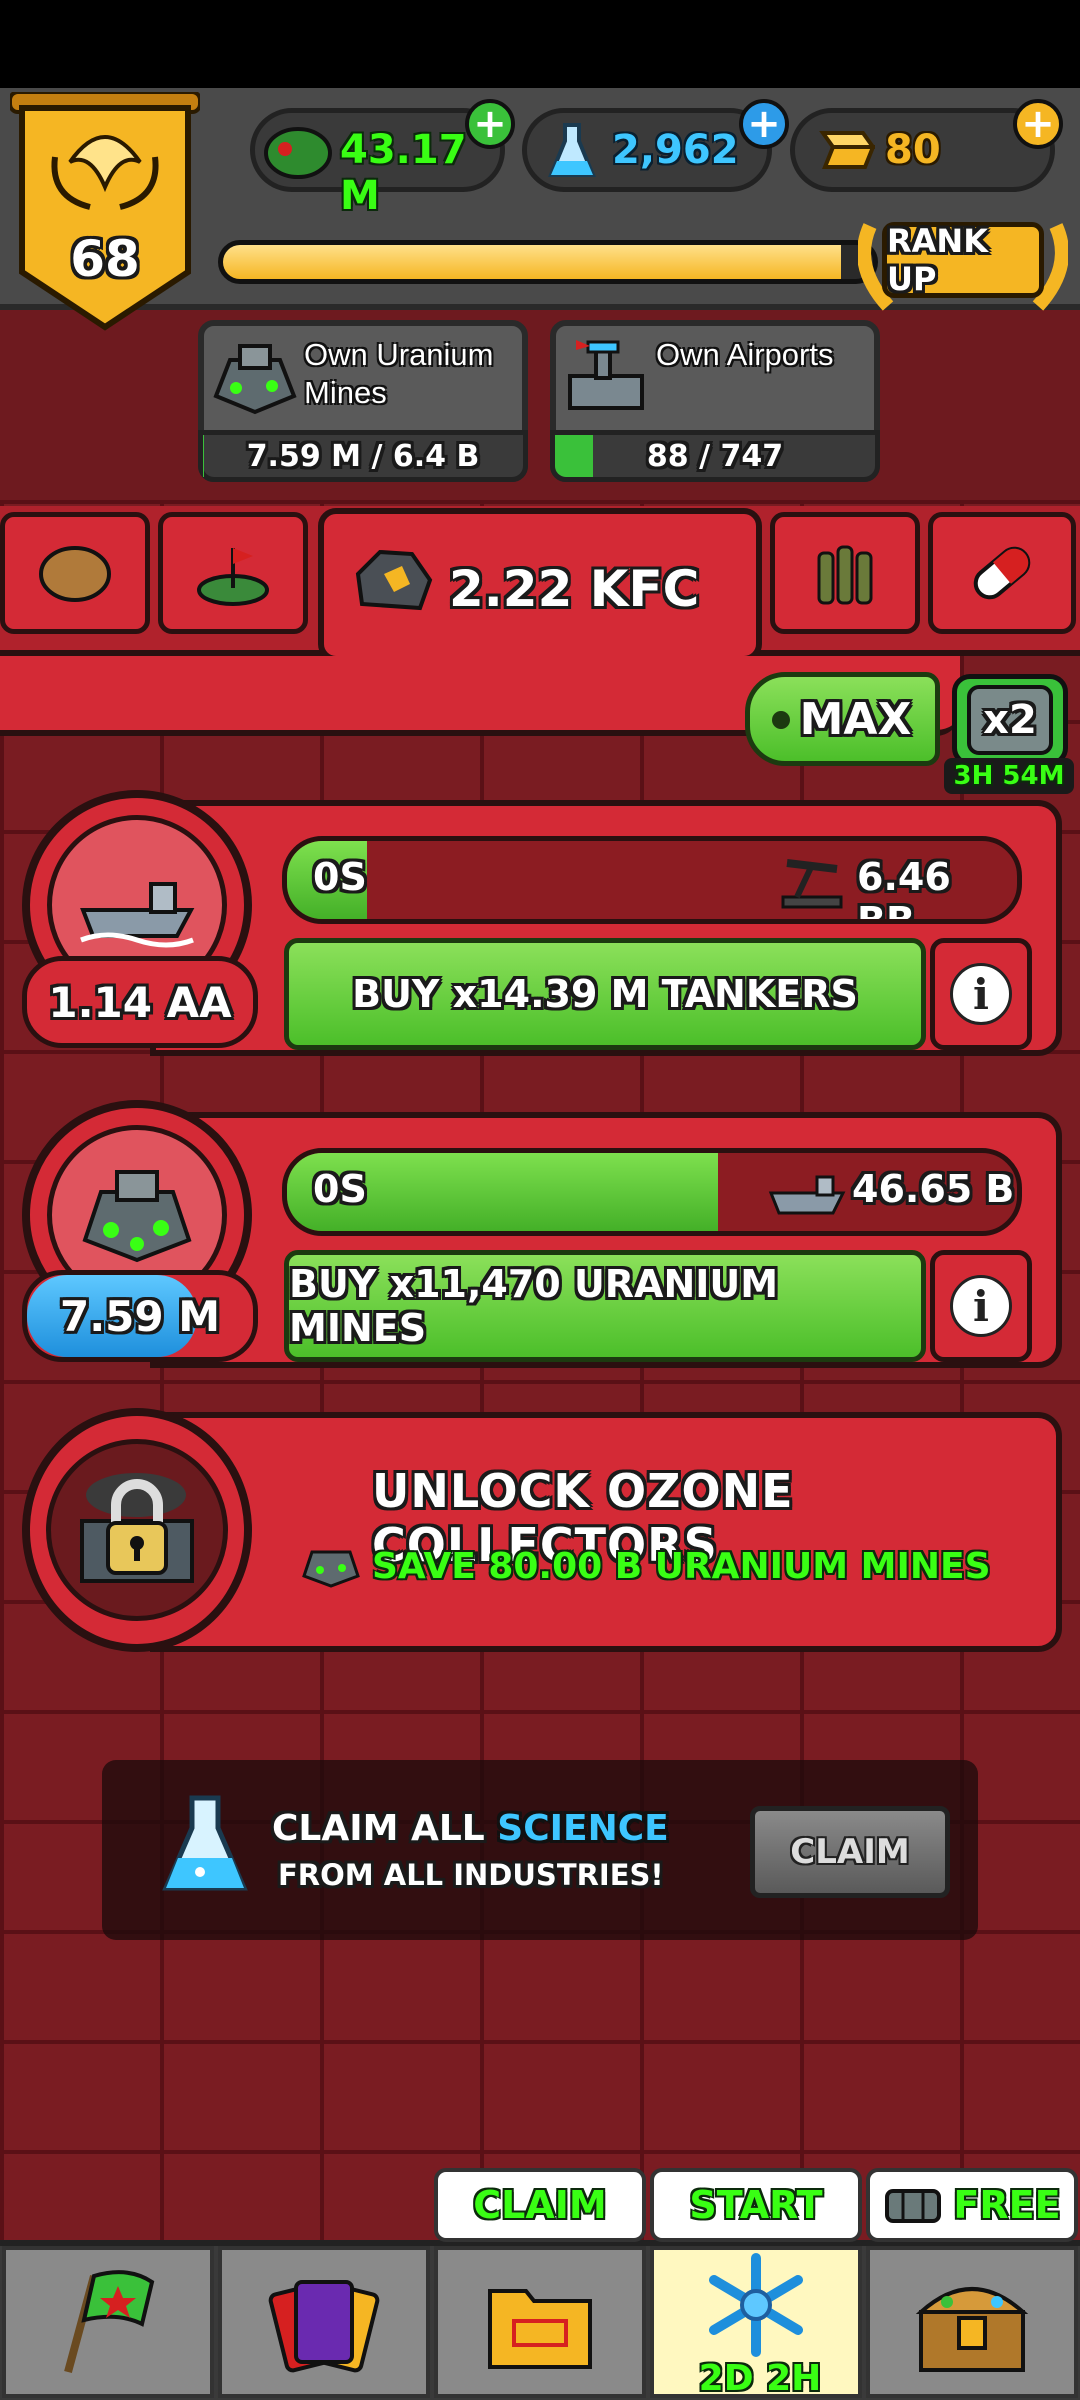 The height and width of the screenshot is (2400, 1080). Describe the element at coordinates (652, 1192) in the screenshot. I see `production-bar-uranium: 0S 46.65 B` at that location.